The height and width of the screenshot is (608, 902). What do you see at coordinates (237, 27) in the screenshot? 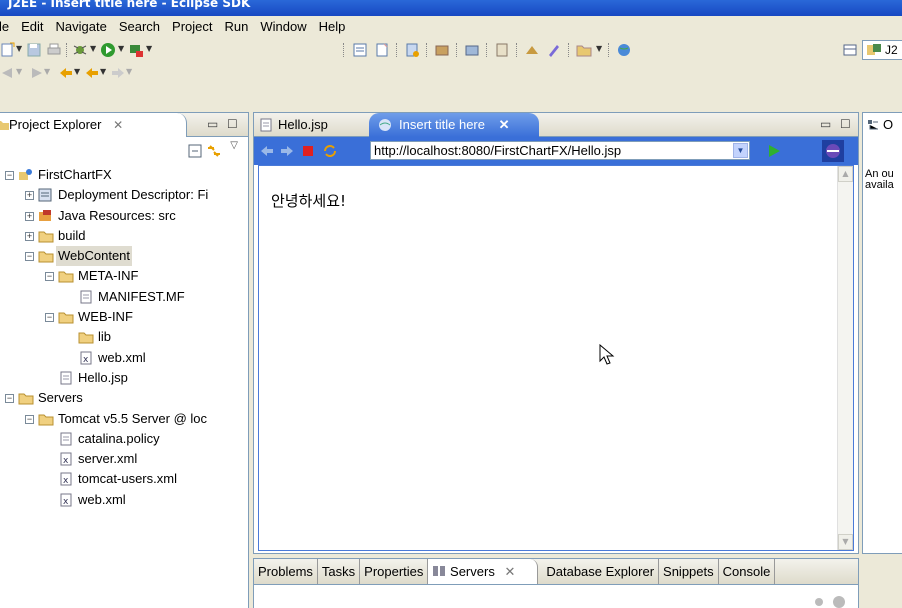
I see `menu-run: Run` at bounding box center [237, 27].